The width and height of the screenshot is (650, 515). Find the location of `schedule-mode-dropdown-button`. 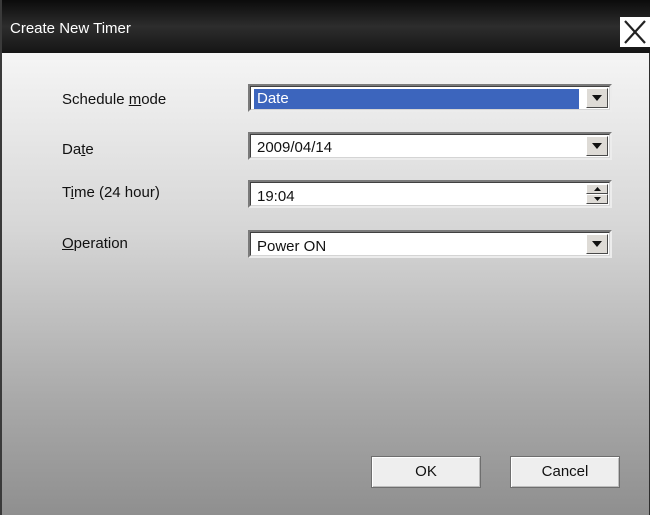

schedule-mode-dropdown-button is located at coordinates (597, 98).